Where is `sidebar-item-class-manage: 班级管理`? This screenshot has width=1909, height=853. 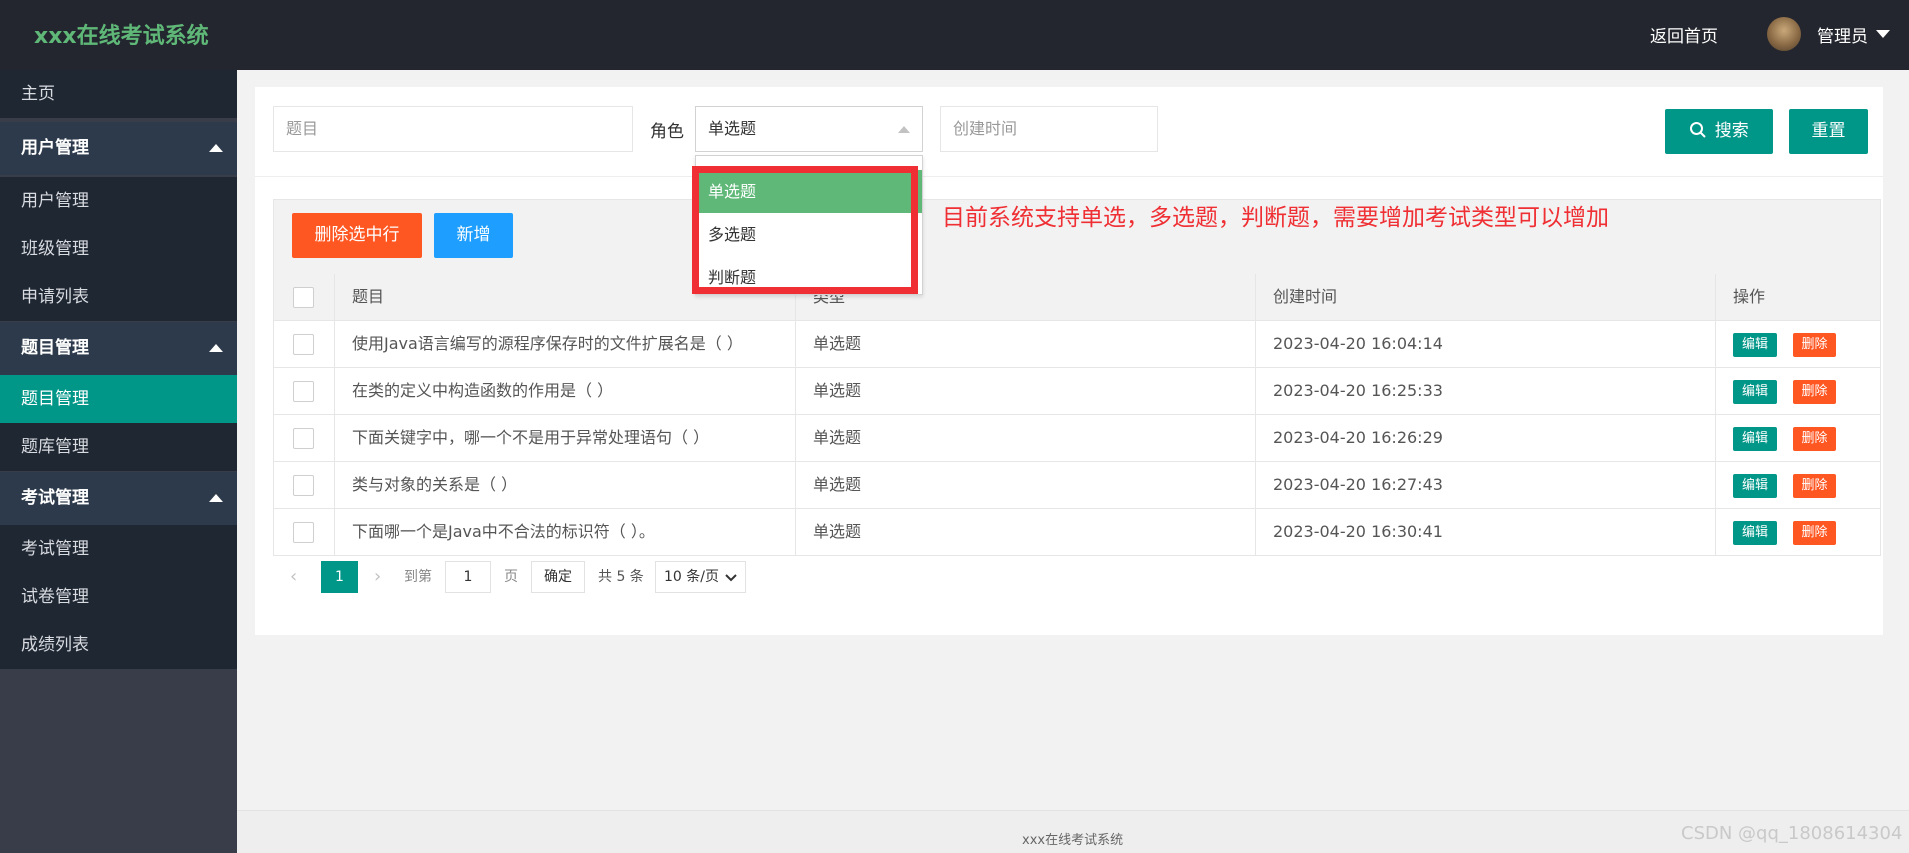 sidebar-item-class-manage: 班级管理 is located at coordinates (118, 249).